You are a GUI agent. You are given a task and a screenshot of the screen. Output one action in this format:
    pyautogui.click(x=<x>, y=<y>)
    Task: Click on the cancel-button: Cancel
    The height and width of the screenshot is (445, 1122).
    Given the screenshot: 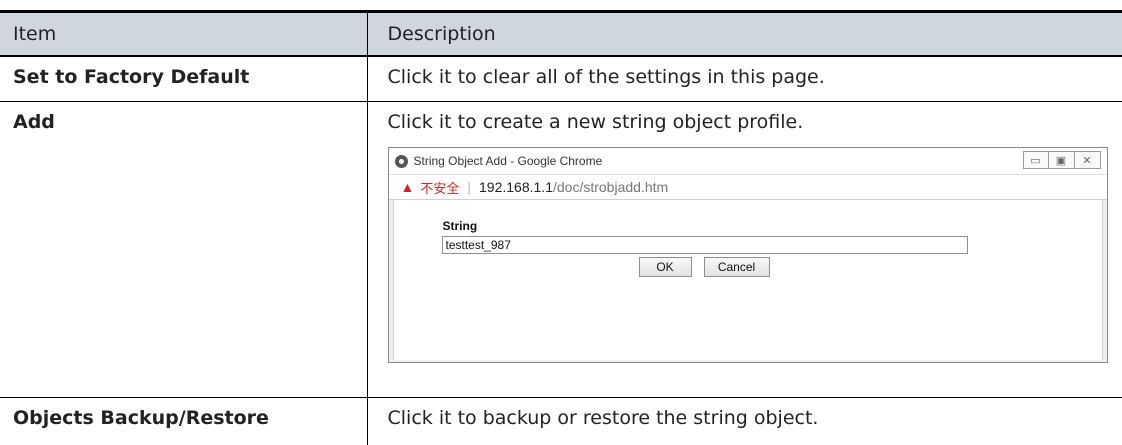 What is the action you would take?
    pyautogui.click(x=737, y=267)
    